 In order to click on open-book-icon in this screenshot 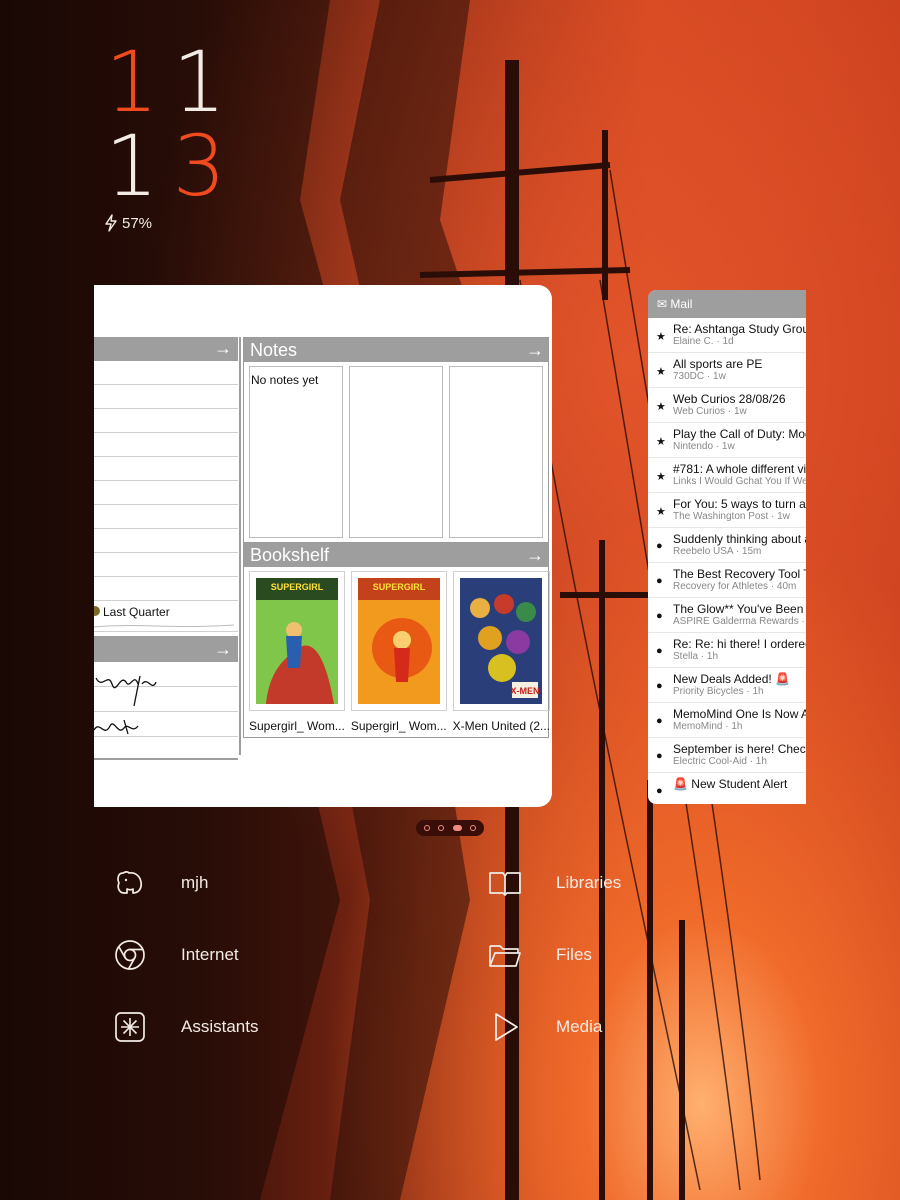, I will do `click(505, 883)`.